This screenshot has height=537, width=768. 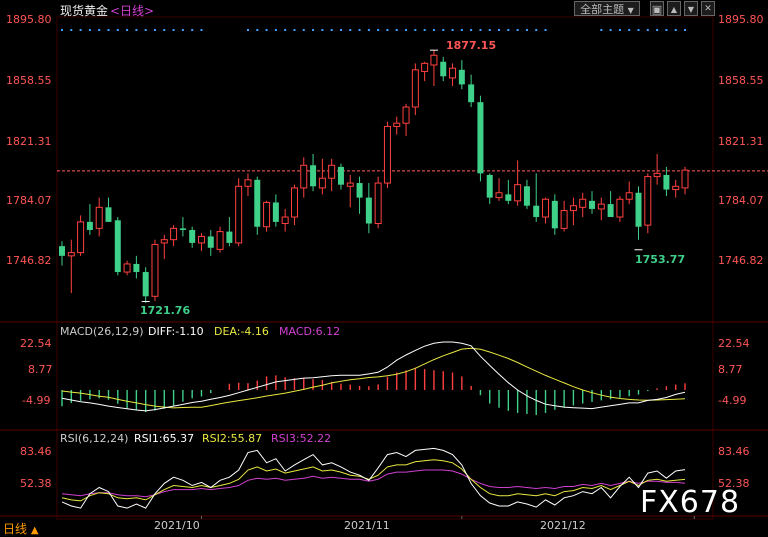 What do you see at coordinates (708, 8) in the screenshot?
I see `close-icon: ✕` at bounding box center [708, 8].